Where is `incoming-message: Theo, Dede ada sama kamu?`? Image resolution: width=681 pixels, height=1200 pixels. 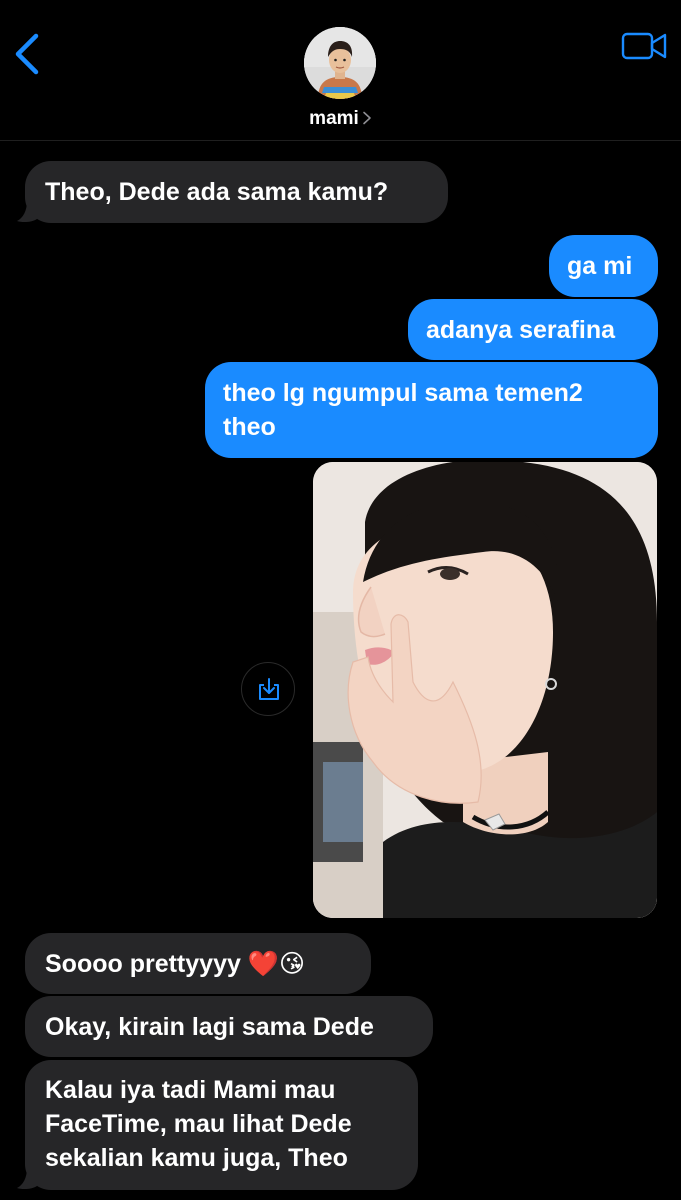
incoming-message: Theo, Dede ada sama kamu? is located at coordinates (236, 192).